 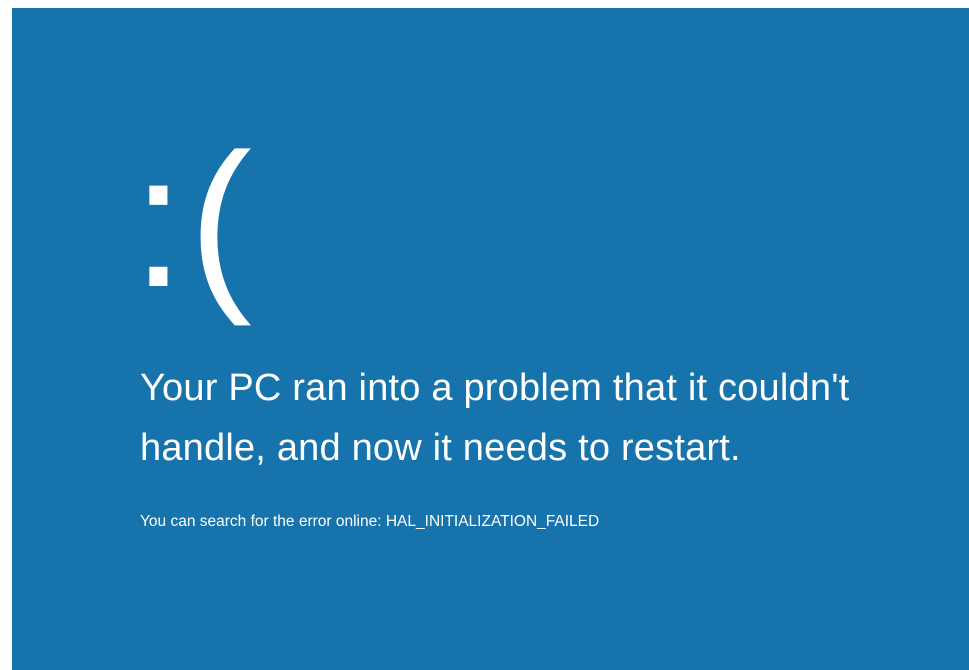 I want to click on error-search-prefix: You can search for the error online:, so click(x=261, y=521).